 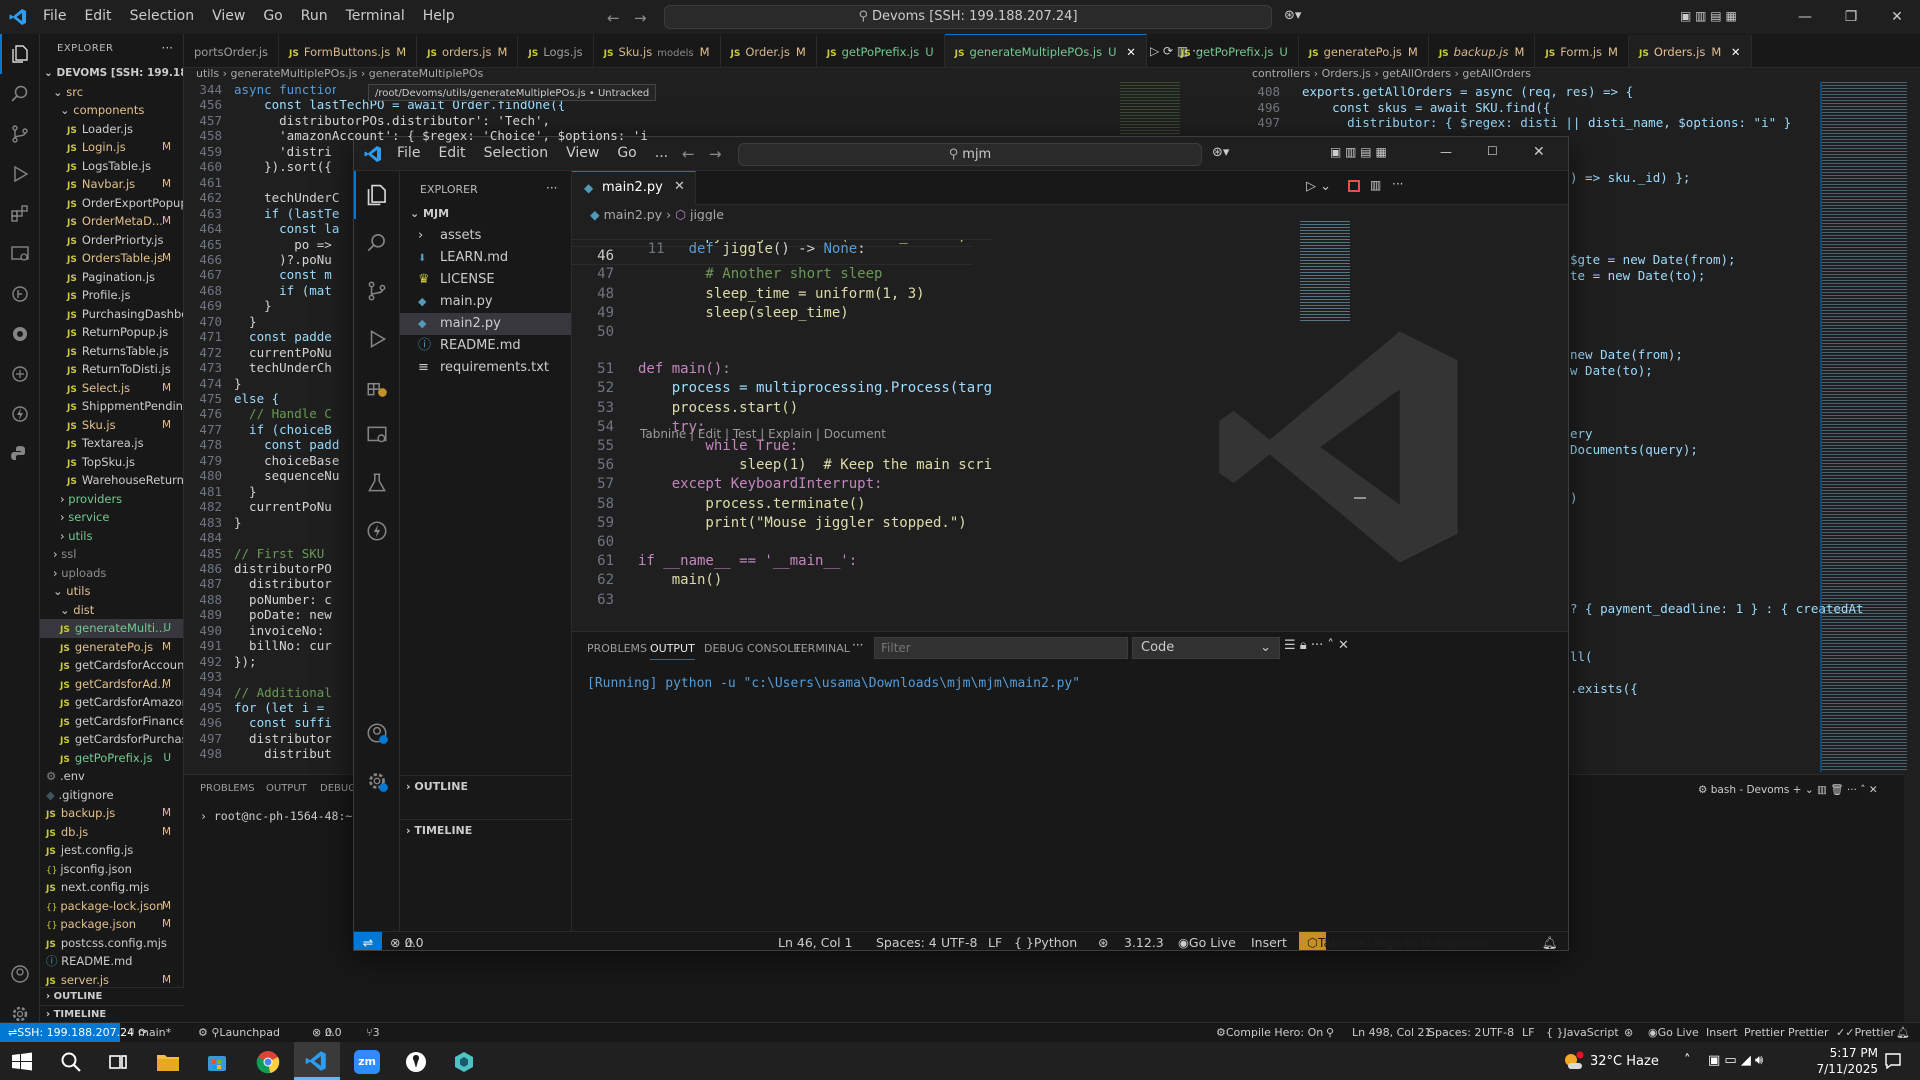 What do you see at coordinates (782, 542) in the screenshot?
I see `code-line: 60` at bounding box center [782, 542].